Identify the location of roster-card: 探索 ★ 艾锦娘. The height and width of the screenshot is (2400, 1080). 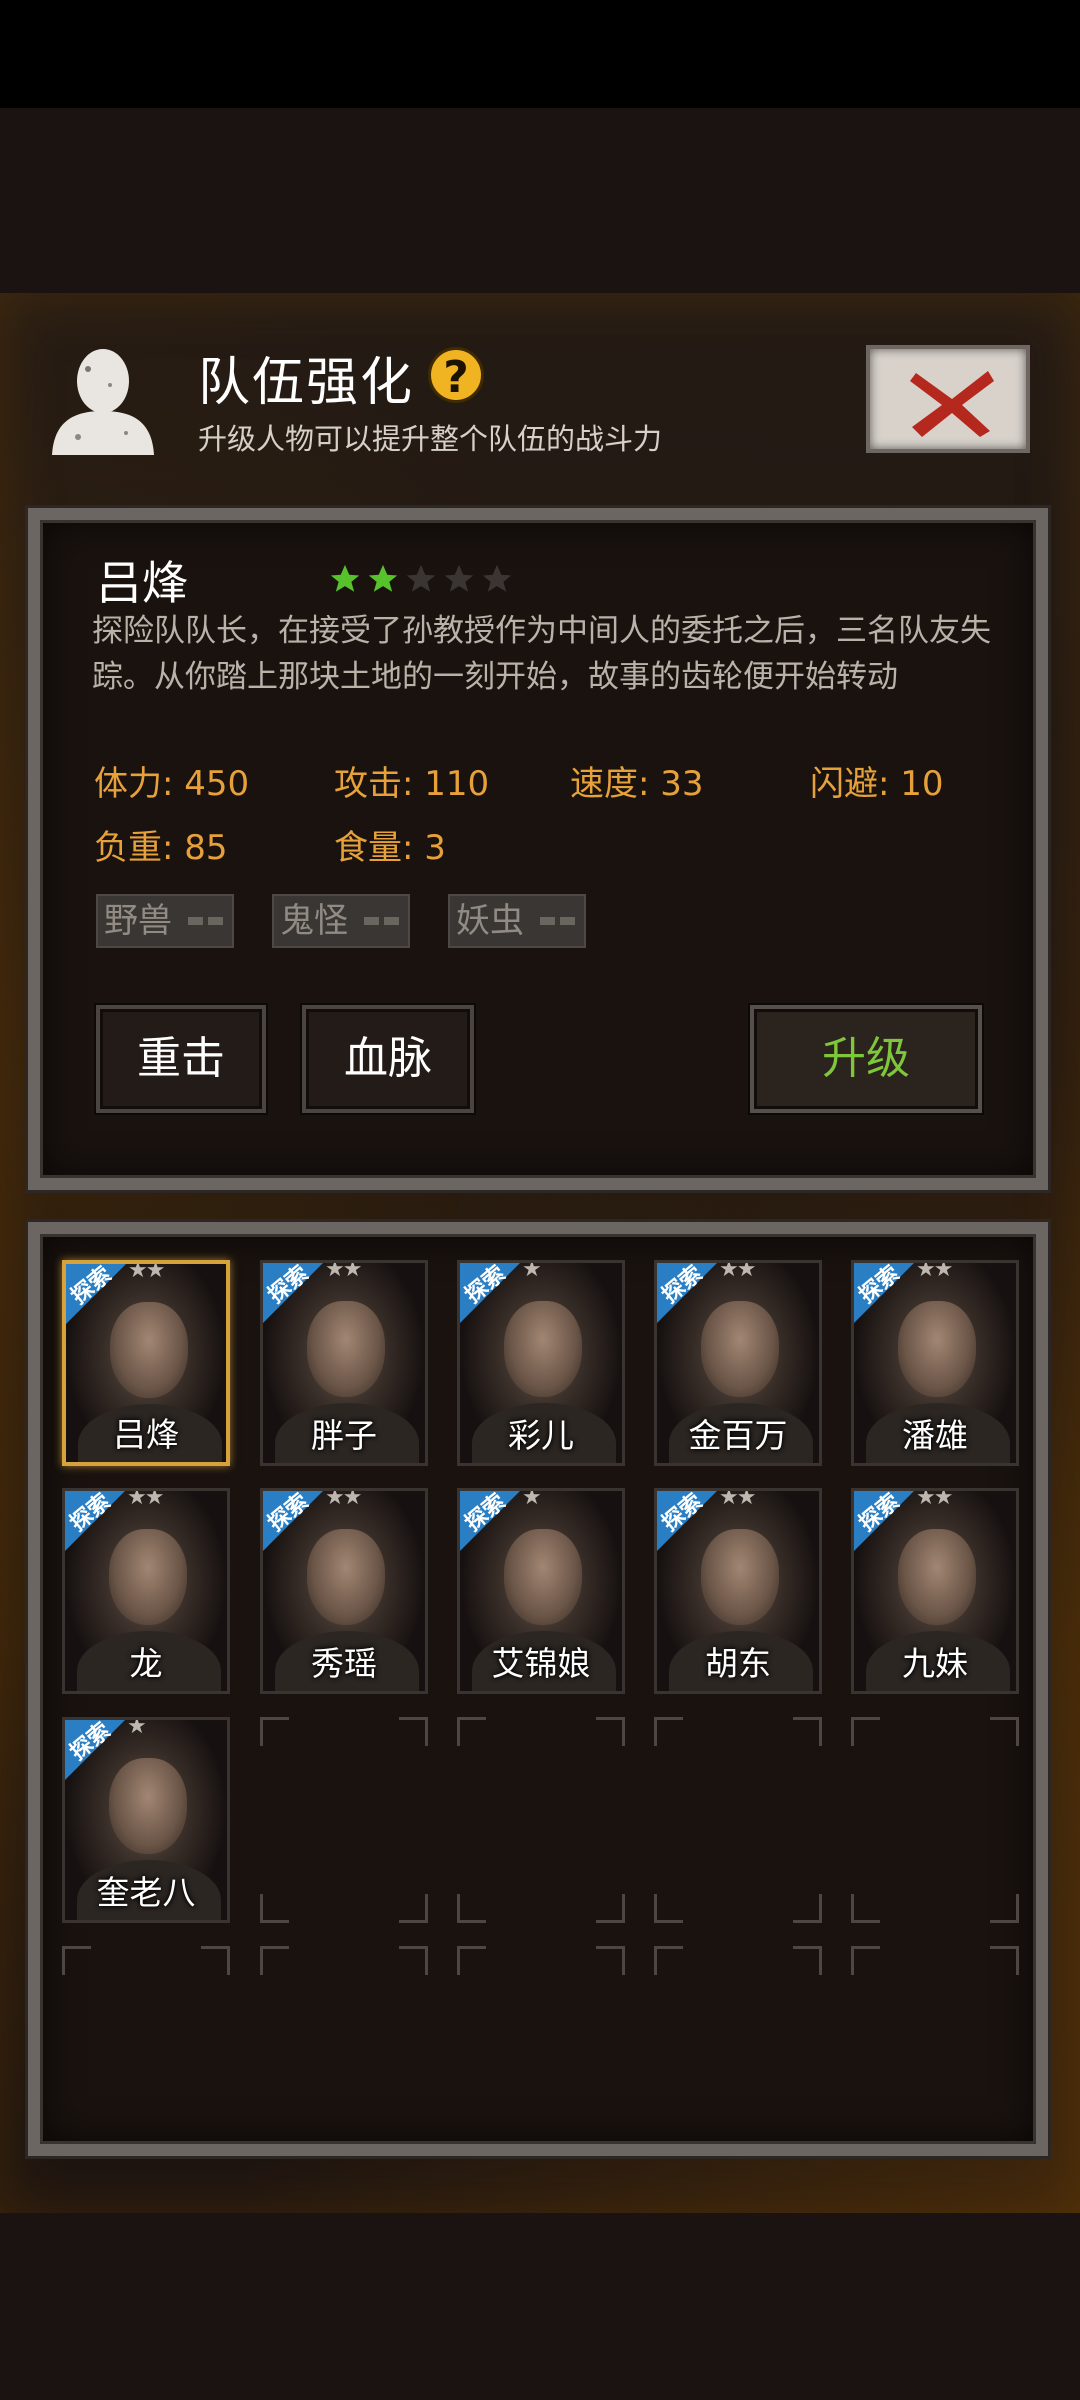
(541, 1591).